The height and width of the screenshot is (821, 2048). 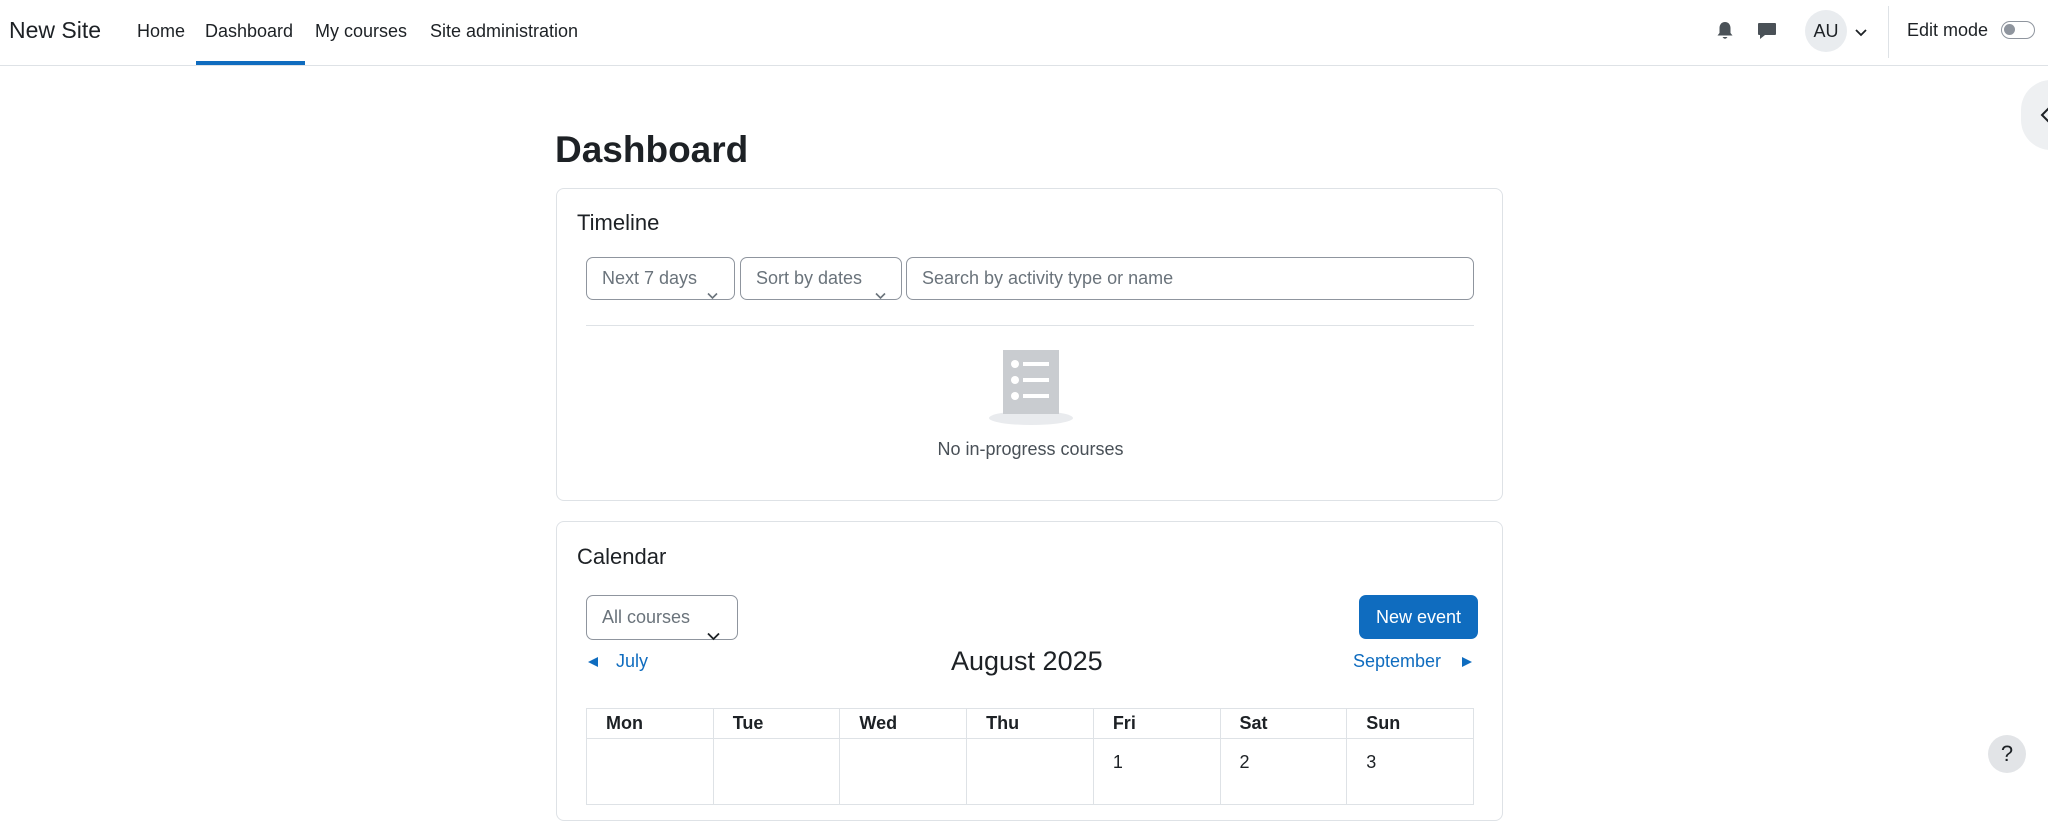 I want to click on chevron-left-icon, so click(x=2044, y=115).